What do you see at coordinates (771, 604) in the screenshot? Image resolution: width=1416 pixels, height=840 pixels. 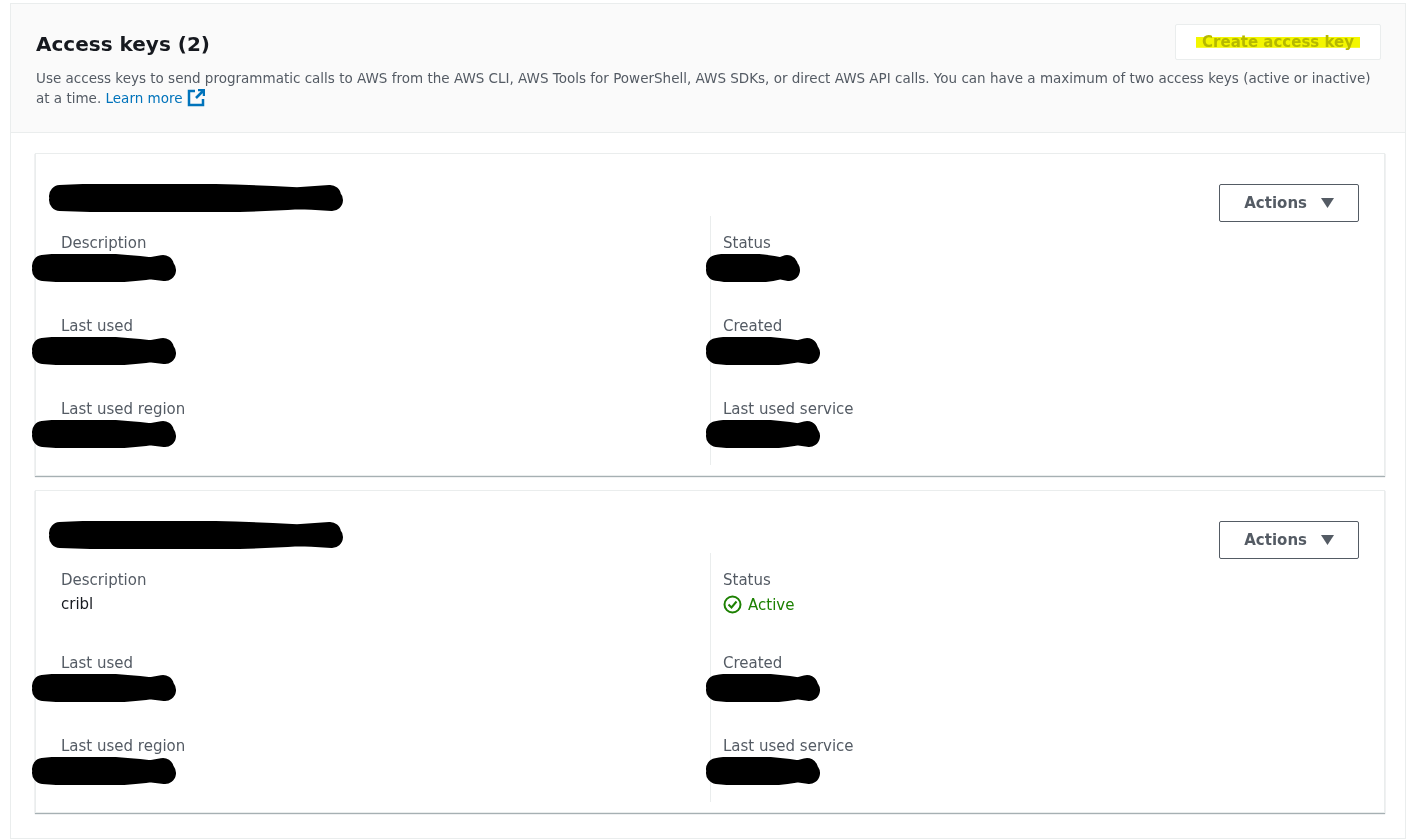 I see `status-text: Active` at bounding box center [771, 604].